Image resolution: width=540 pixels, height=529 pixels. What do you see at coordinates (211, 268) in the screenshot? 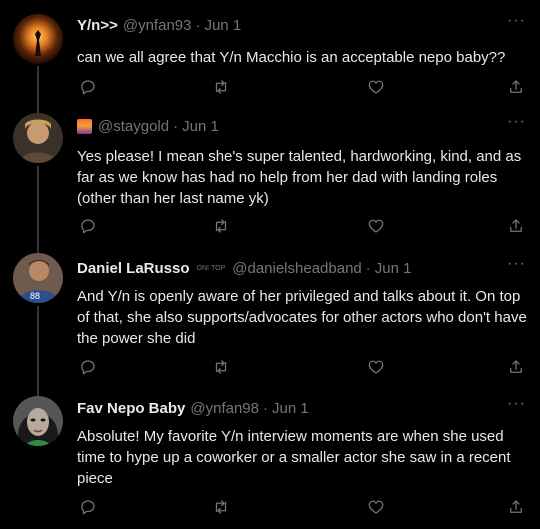
I see `tools-emoji-icon: ON! TOP` at bounding box center [211, 268].